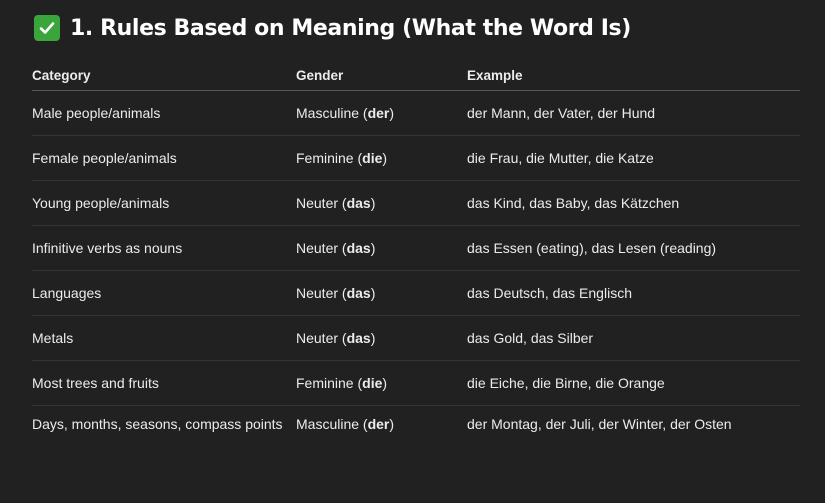 This screenshot has width=825, height=503. I want to click on example-text: die Frau, die Mutter, die Katze, so click(560, 158).